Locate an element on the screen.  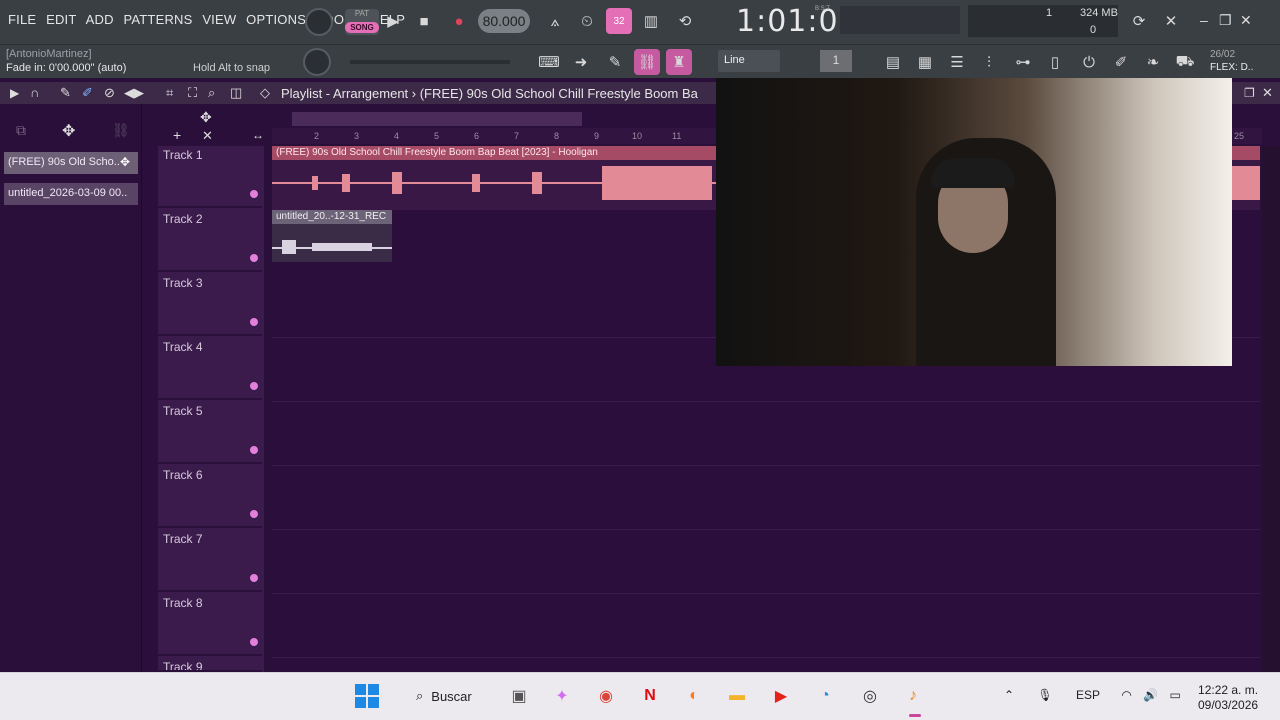
microphone-icon: 🎙 is located at coordinates (1044, 695).